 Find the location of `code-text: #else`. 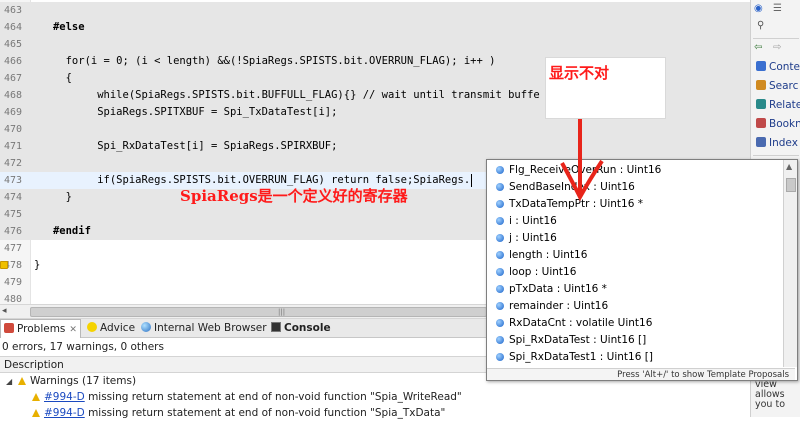

code-text: #else is located at coordinates (59, 27).